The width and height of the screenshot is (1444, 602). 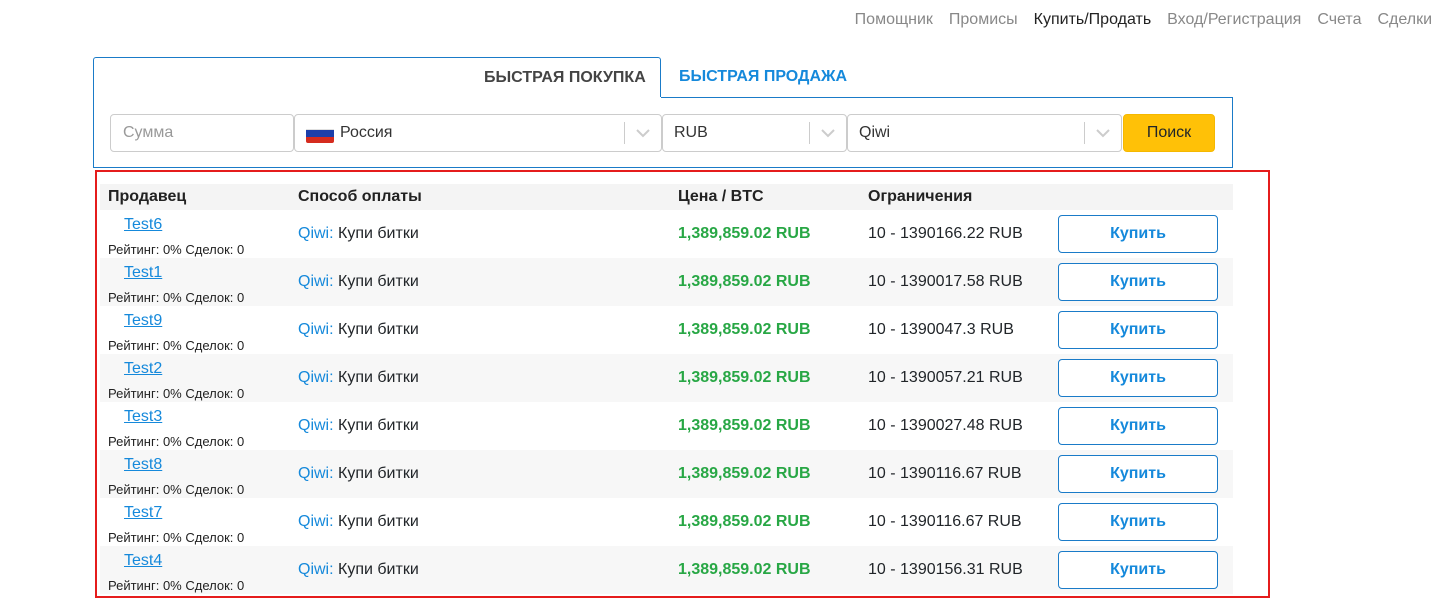 What do you see at coordinates (945, 425) in the screenshot?
I see `offer-limits: 10 - 1390027.48 RUB` at bounding box center [945, 425].